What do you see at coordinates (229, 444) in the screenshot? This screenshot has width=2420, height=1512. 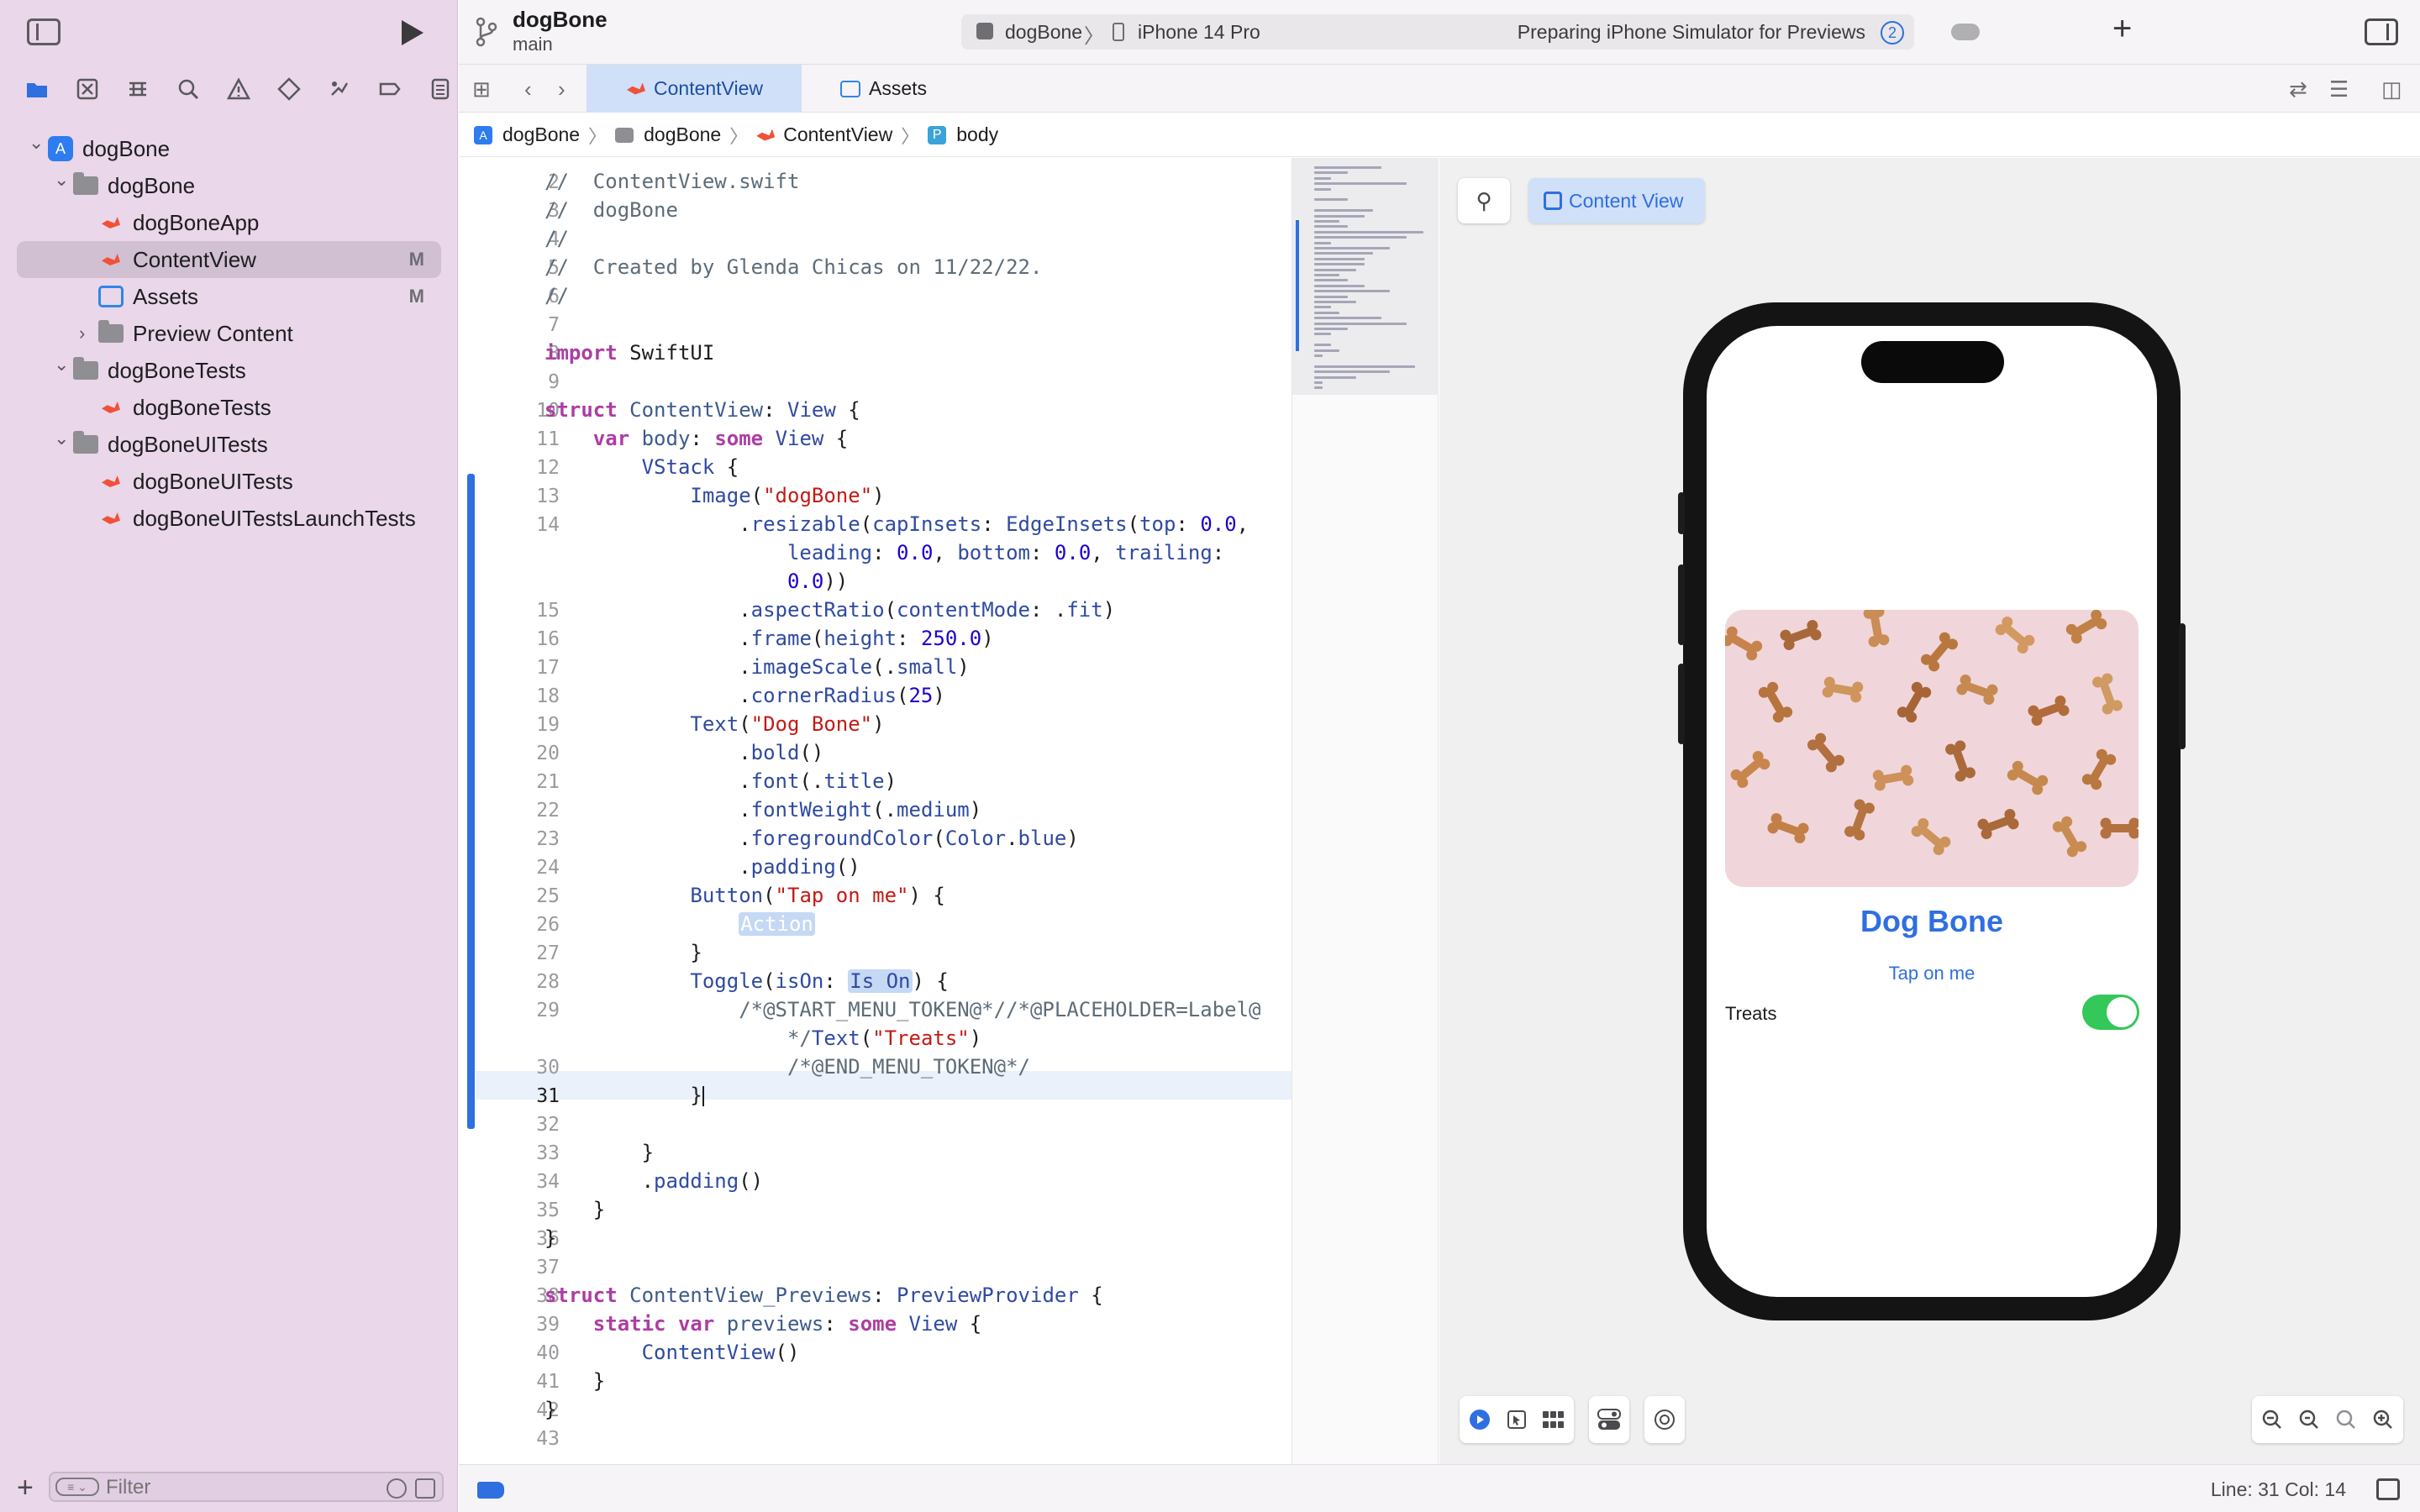 I see `navigator-item: ⌄ dogBoneUITests` at bounding box center [229, 444].